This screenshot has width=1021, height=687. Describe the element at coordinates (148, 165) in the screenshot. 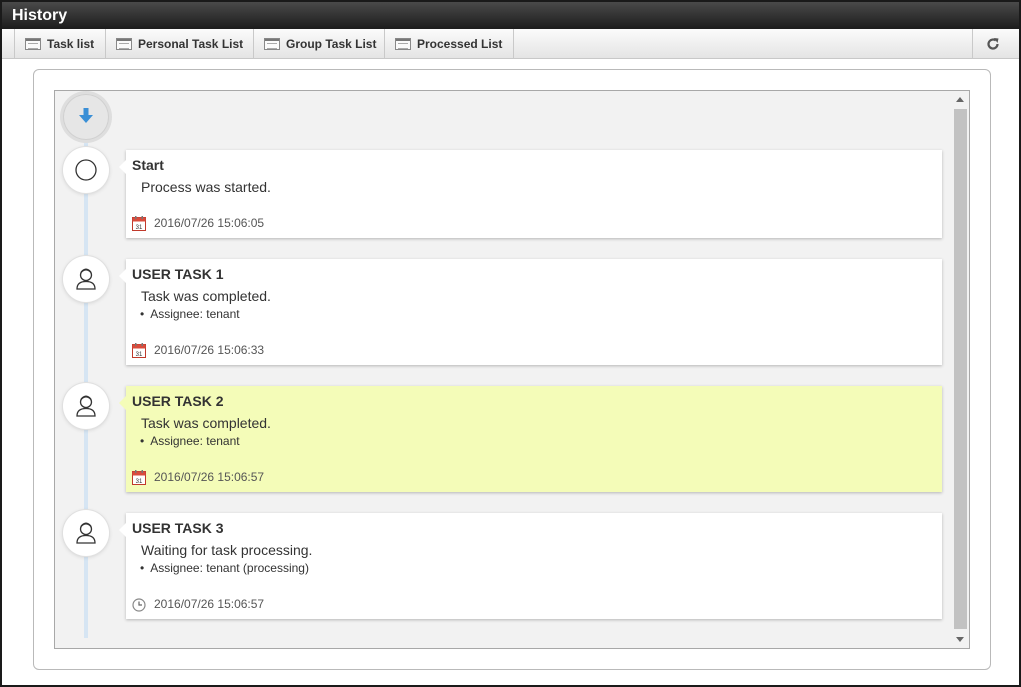

I see `entry-title: Start` at that location.